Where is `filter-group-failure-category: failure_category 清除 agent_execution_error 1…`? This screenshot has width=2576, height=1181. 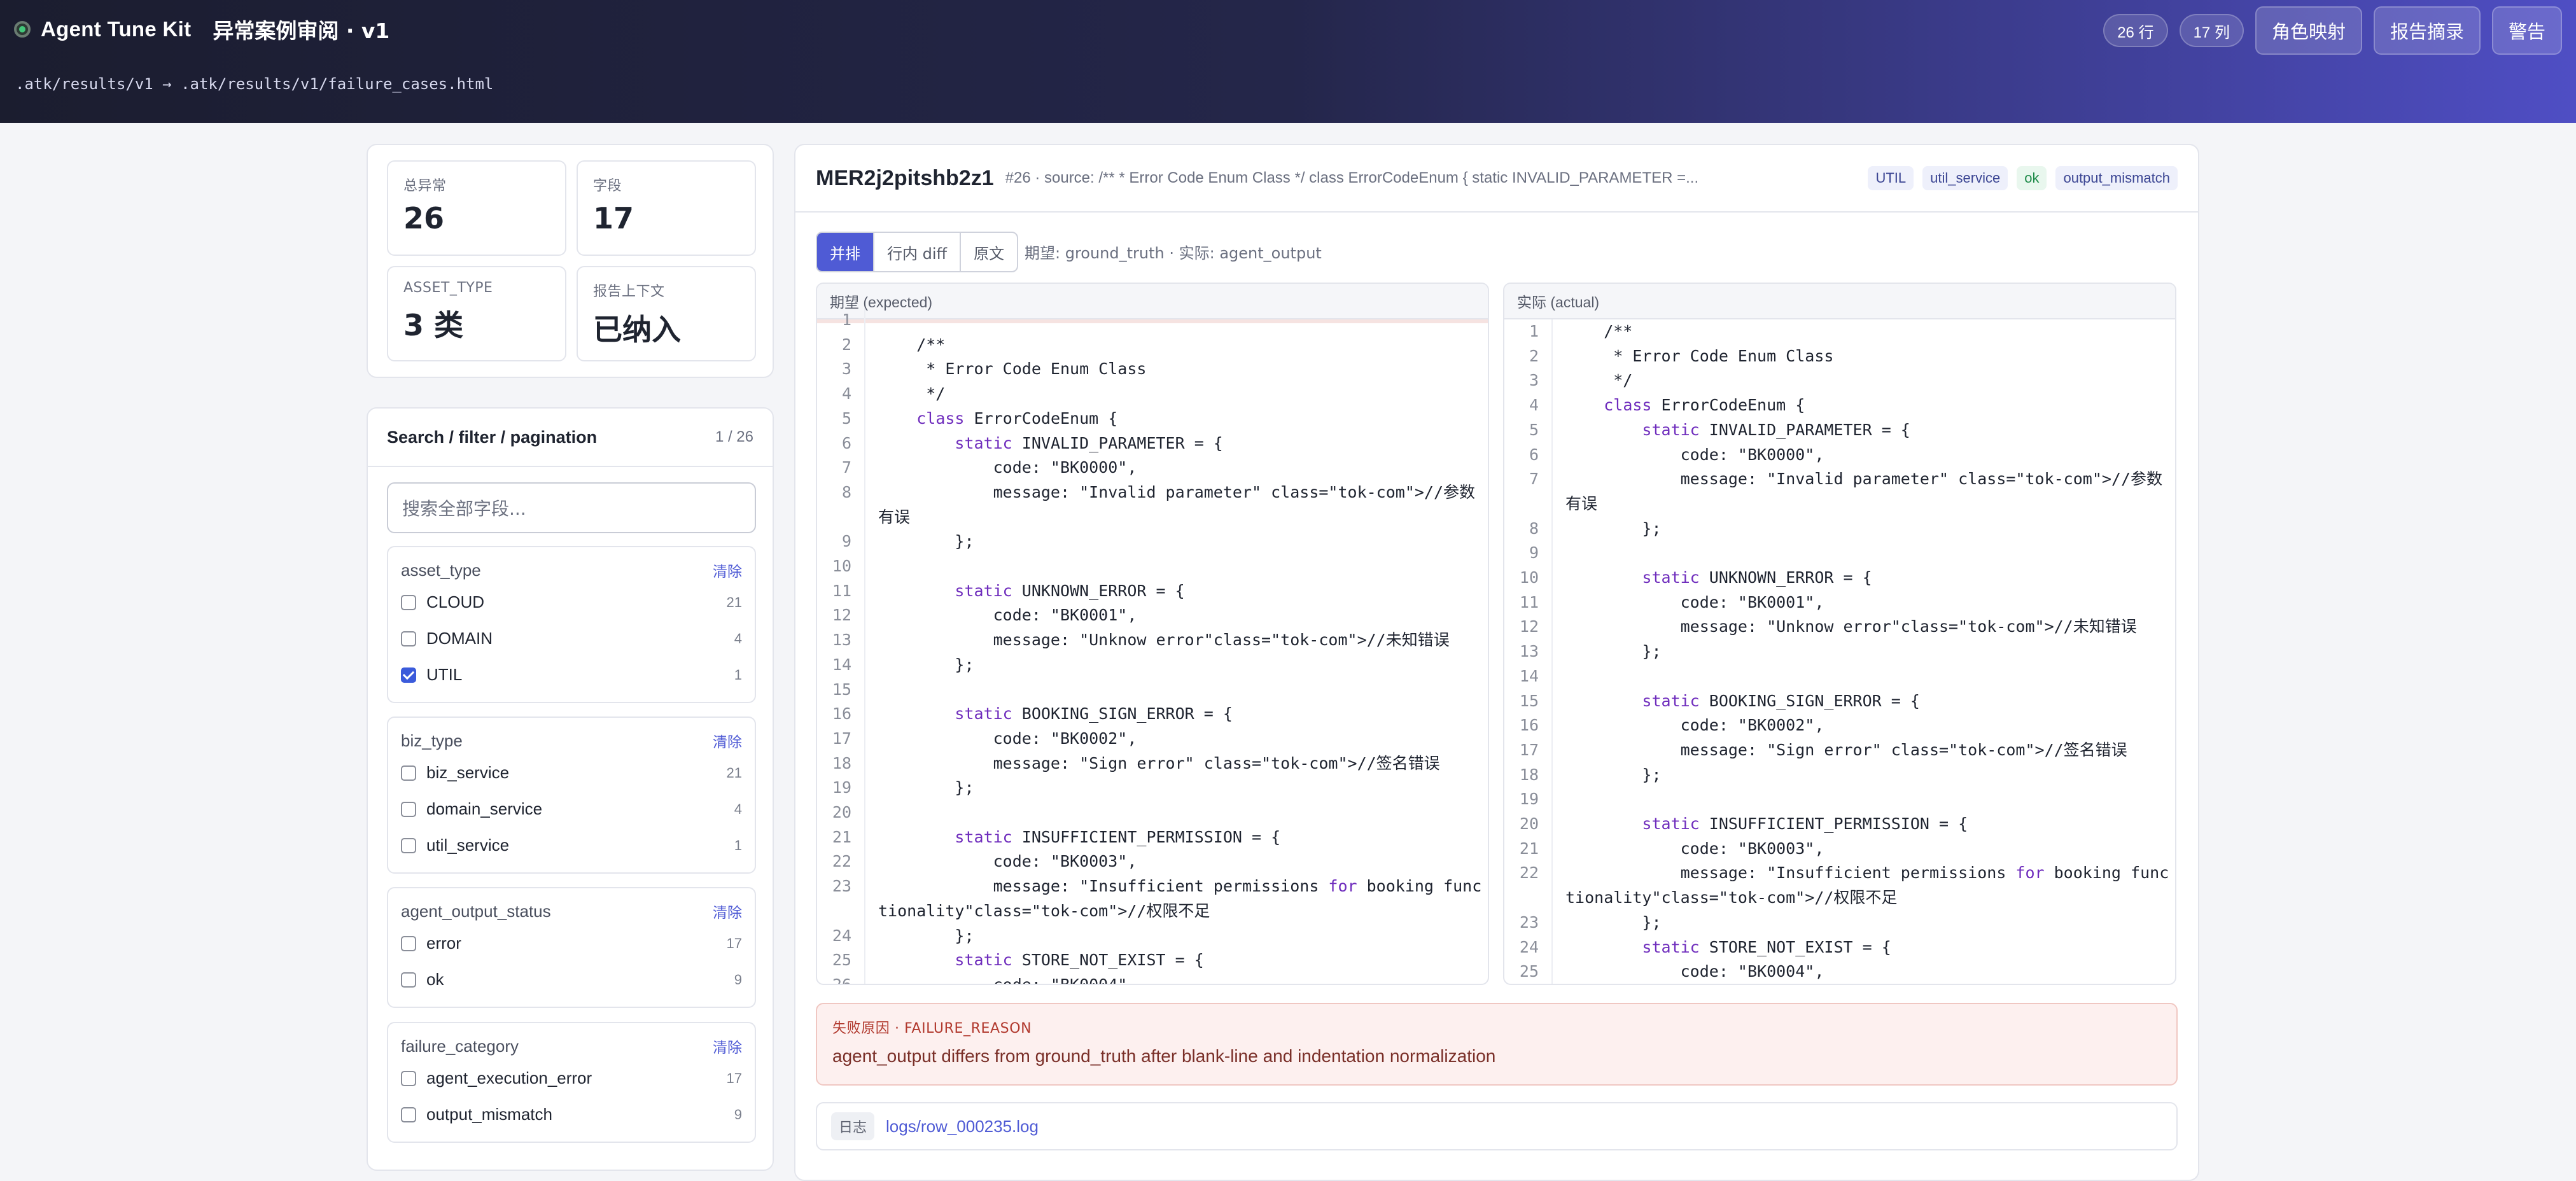
filter-group-failure-category: failure_category 清除 agent_execution_error 1… is located at coordinates (571, 1082).